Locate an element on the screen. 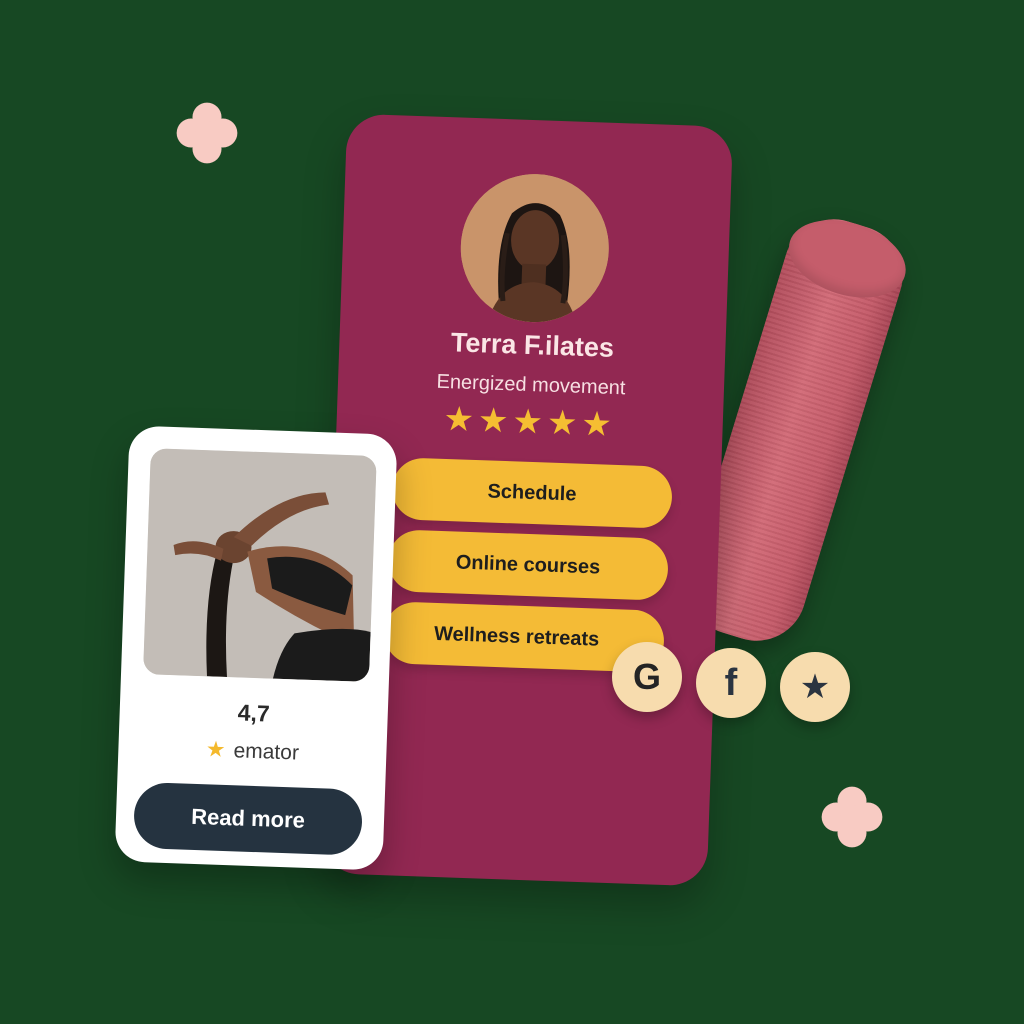  google-icon: G is located at coordinates (646, 676).